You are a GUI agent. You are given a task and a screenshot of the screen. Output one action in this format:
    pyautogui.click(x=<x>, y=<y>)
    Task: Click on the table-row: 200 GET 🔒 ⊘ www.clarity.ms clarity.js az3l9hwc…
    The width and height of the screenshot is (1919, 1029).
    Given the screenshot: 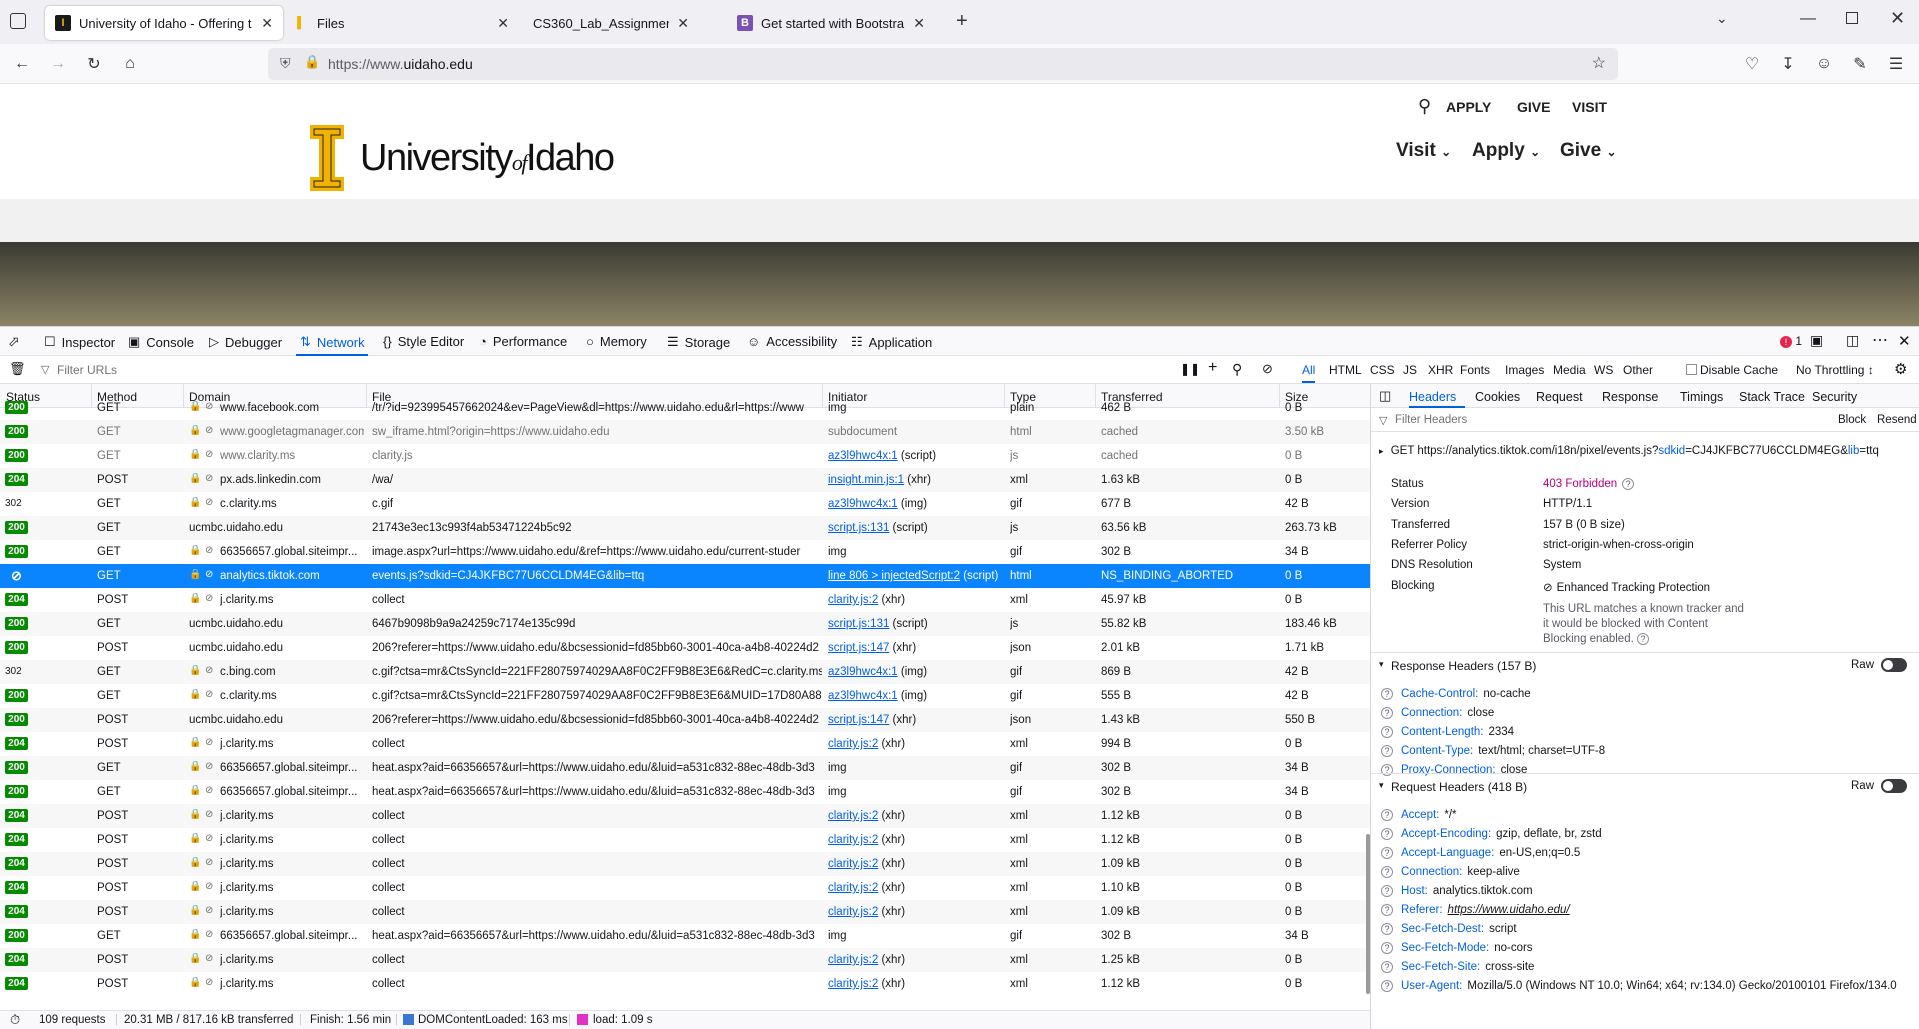 What is the action you would take?
    pyautogui.click(x=685, y=456)
    